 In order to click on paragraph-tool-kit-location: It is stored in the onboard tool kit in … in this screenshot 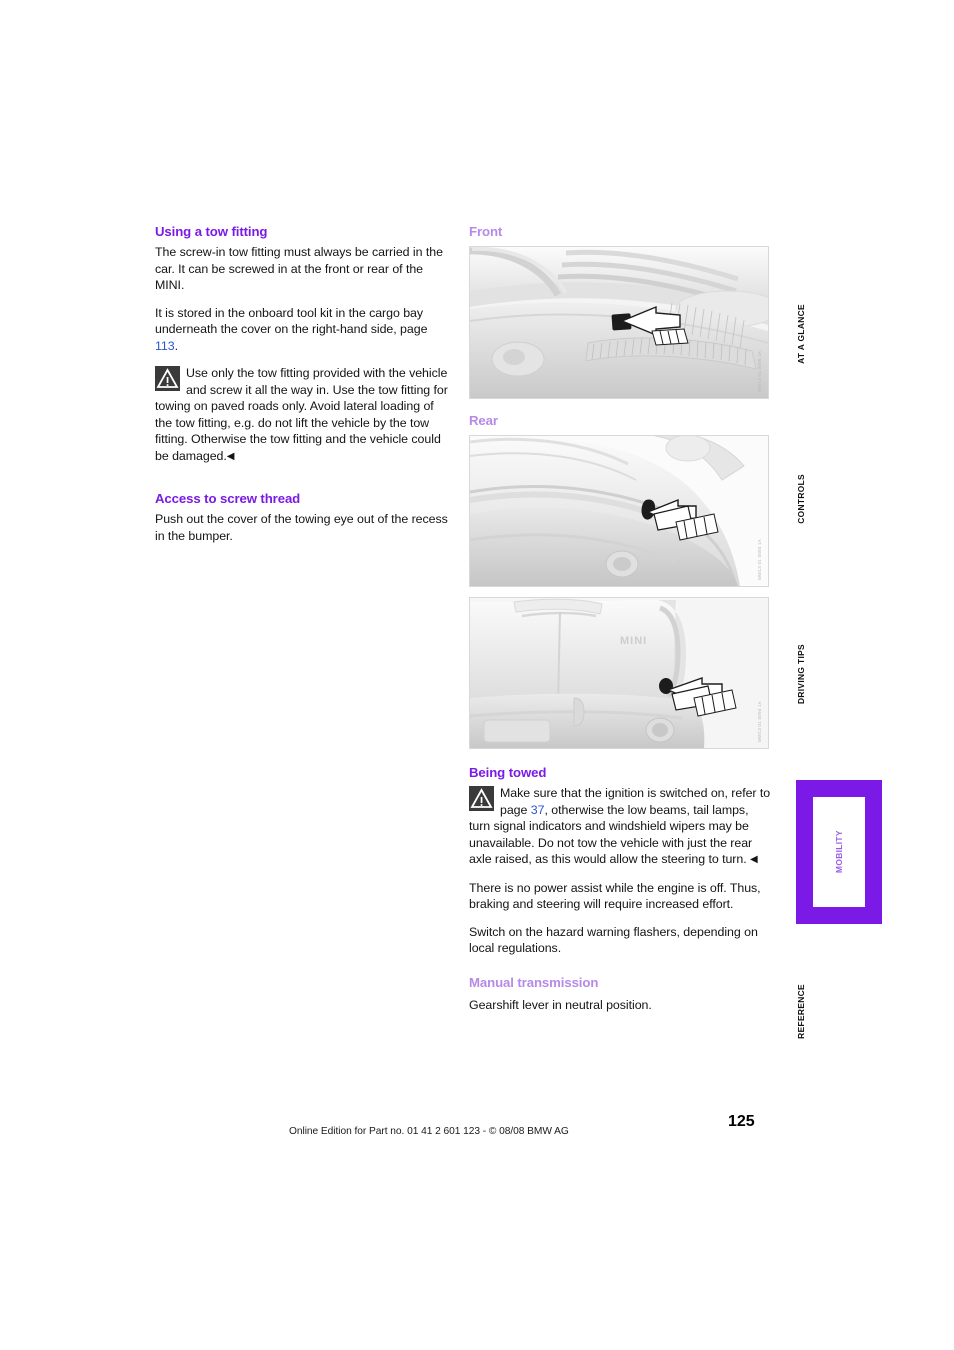, I will do `click(302, 330)`.